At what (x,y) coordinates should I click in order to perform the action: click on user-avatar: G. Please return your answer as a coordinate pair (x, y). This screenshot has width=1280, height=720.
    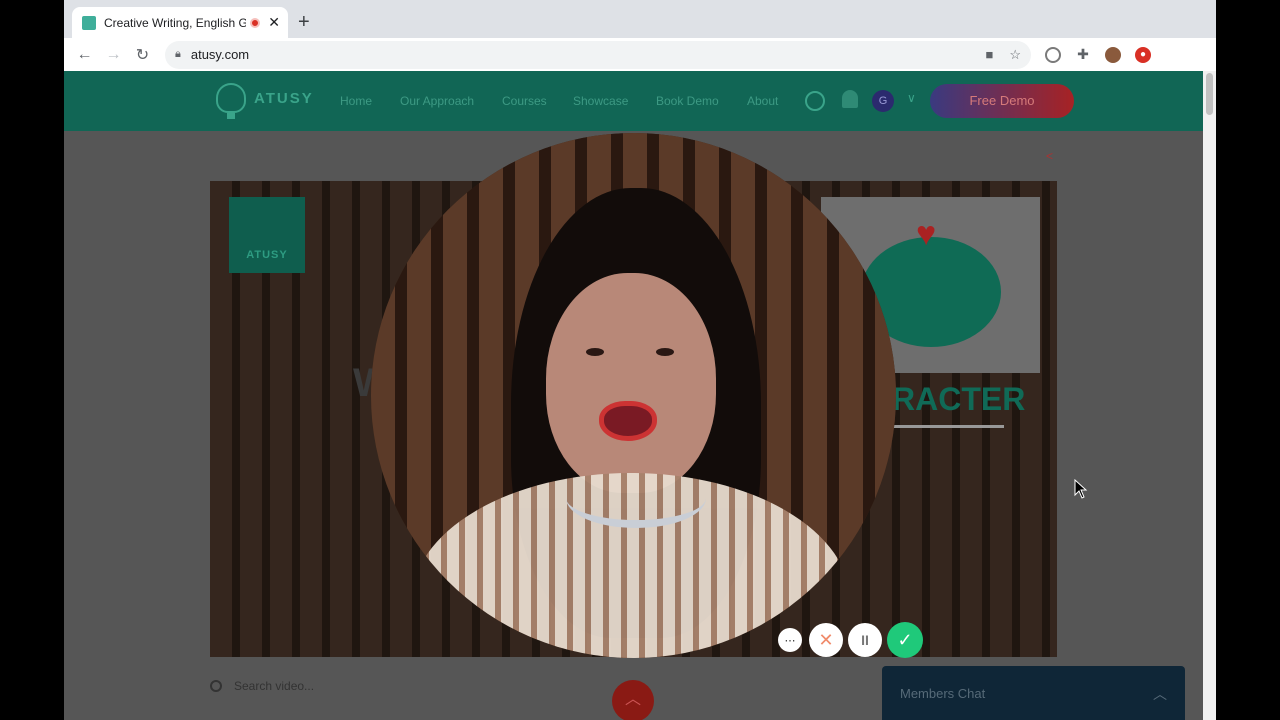
    Looking at the image, I should click on (883, 101).